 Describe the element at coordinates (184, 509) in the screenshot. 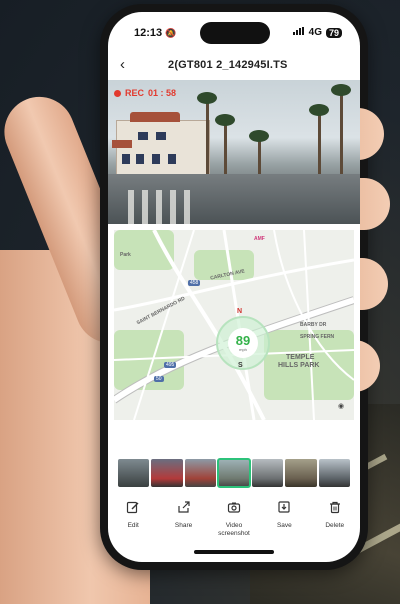

I see `share-icon` at that location.